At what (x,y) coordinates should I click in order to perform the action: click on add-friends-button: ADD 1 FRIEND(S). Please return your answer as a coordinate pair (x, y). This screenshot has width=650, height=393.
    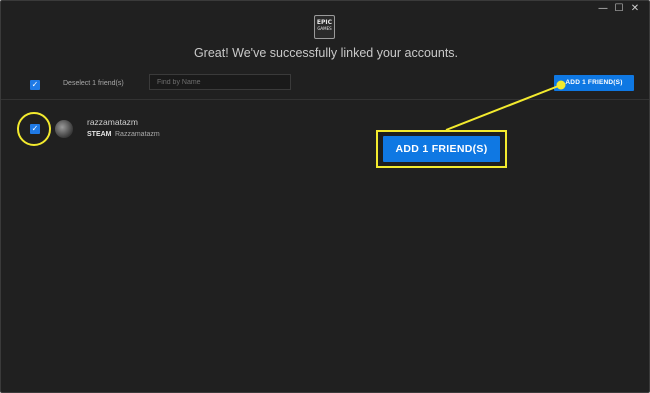
    Looking at the image, I should click on (594, 83).